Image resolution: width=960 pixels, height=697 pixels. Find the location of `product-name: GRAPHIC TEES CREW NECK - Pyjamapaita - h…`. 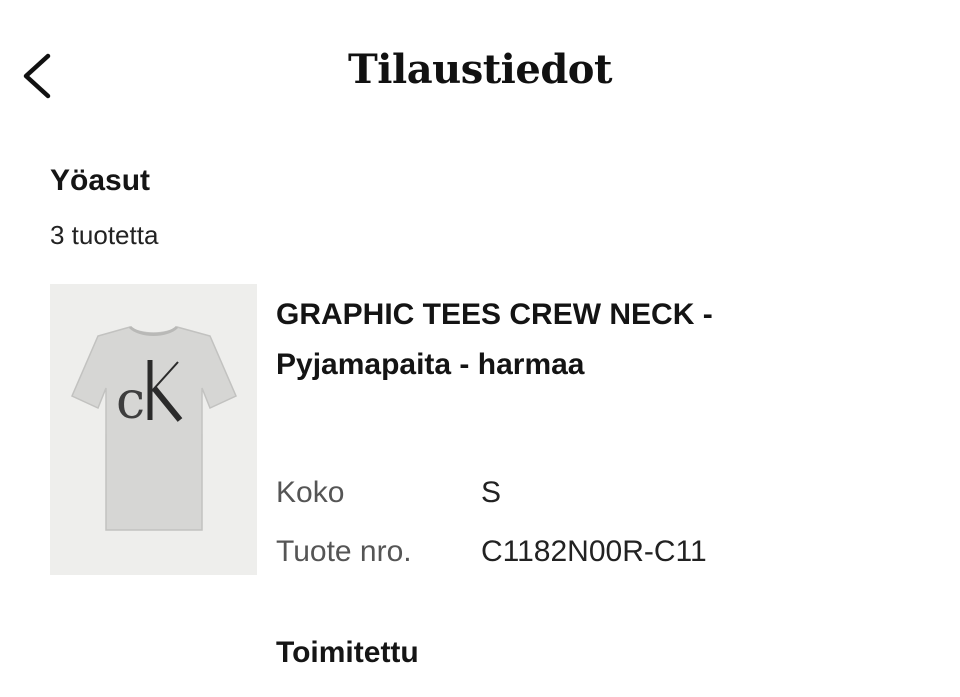

product-name: GRAPHIC TEES CREW NECK - Pyjamapaita - h… is located at coordinates (606, 340).